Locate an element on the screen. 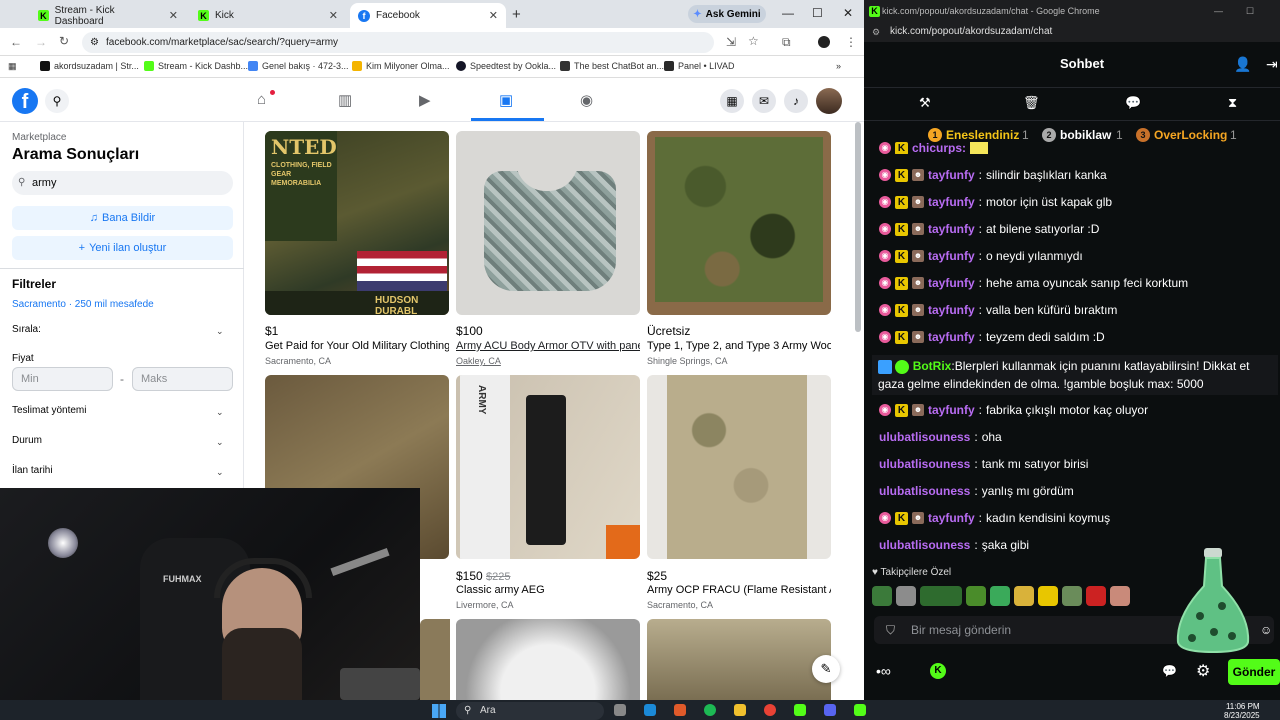  notify-me-button: ♫ Bana Bildir is located at coordinates (122, 218).